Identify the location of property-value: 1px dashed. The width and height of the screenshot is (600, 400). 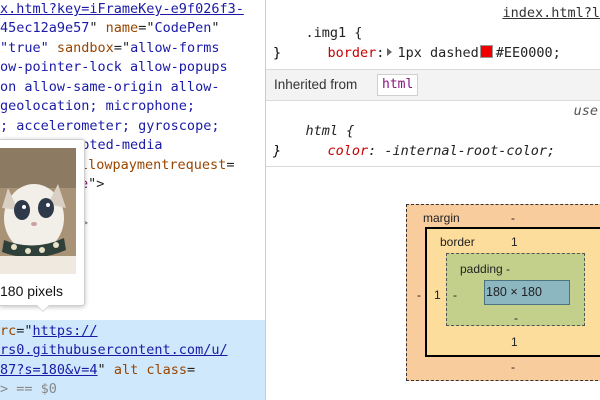
(437, 53).